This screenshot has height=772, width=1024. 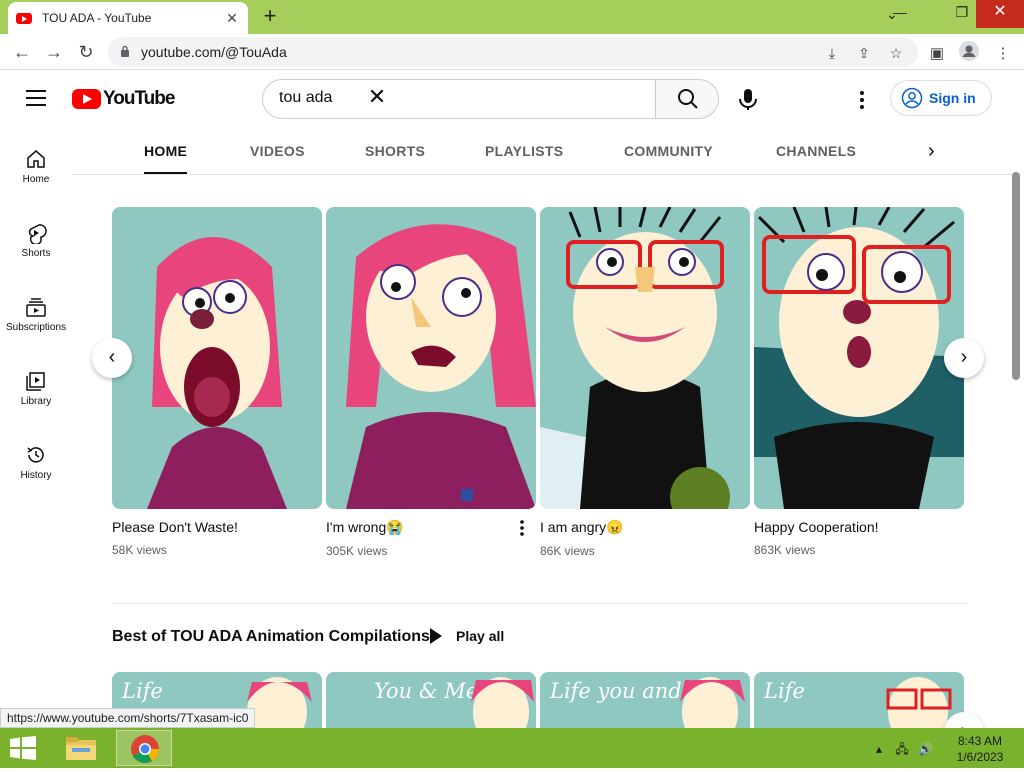 I want to click on youtube-masthead: YouTube ✕ Sign in, so click(x=512, y=98).